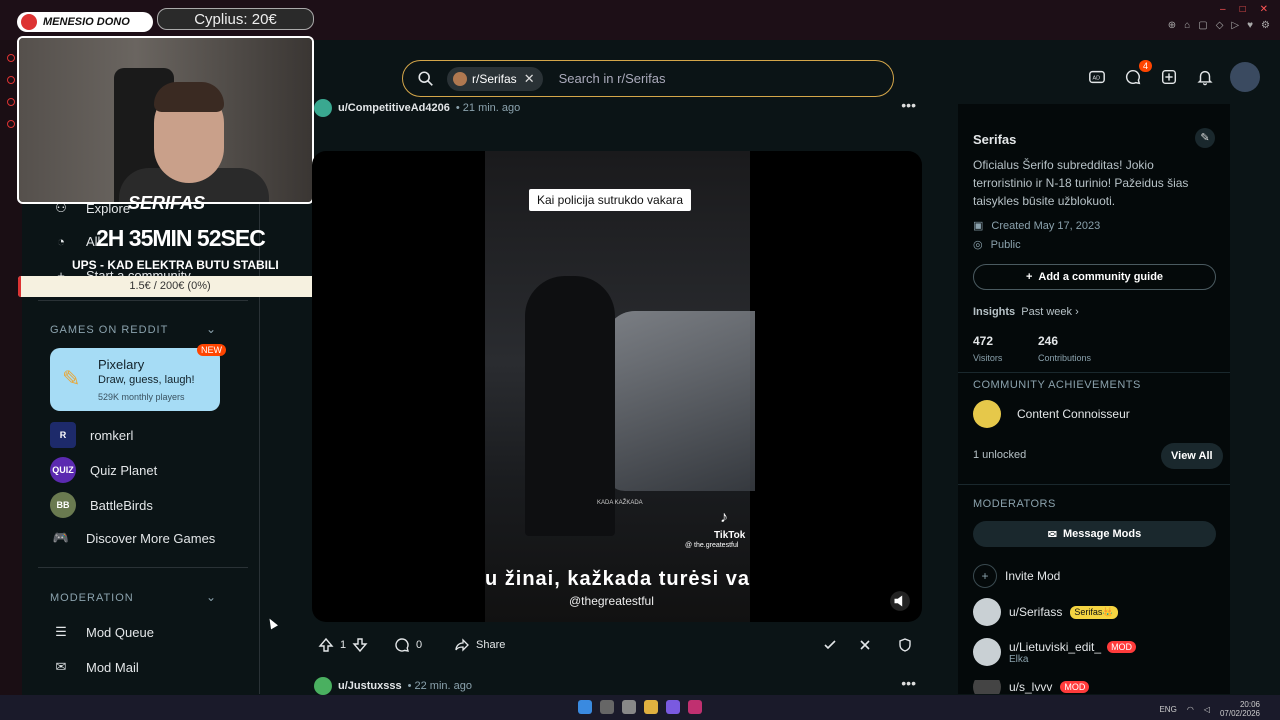 The image size is (1280, 720). I want to click on moderator-name: u/Serifass, so click(1035, 612).